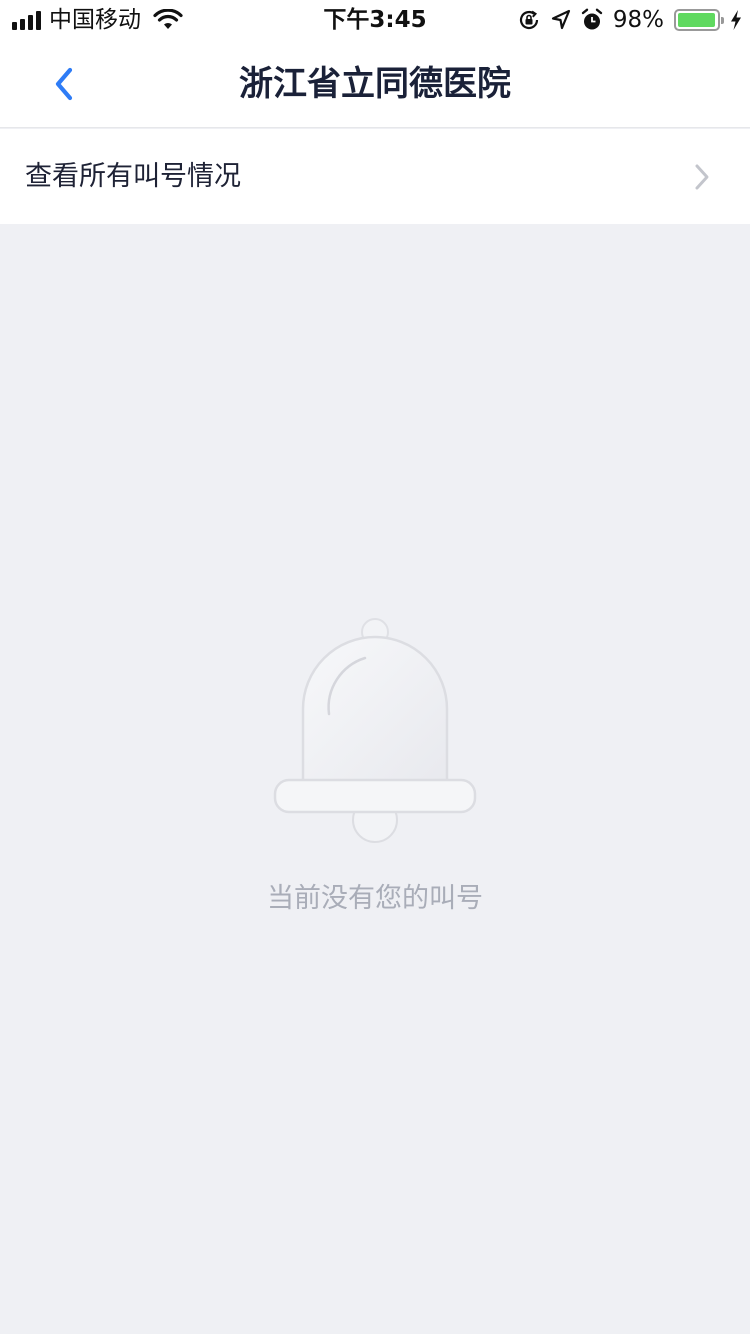  What do you see at coordinates (375, 20) in the screenshot?
I see `status-bar: 中国移动 下午3:45 98%` at bounding box center [375, 20].